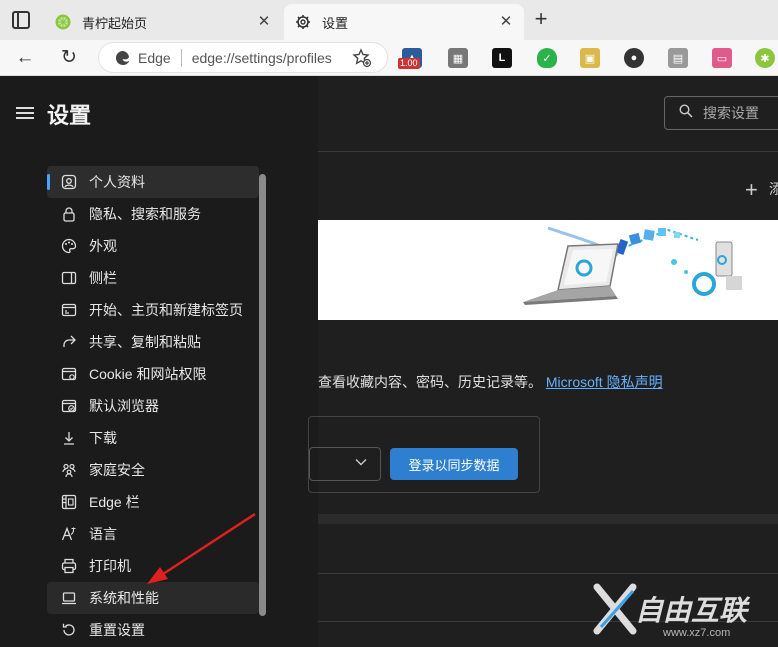  Describe the element at coordinates (69, 438) in the screenshot. I see `download-icon` at that location.